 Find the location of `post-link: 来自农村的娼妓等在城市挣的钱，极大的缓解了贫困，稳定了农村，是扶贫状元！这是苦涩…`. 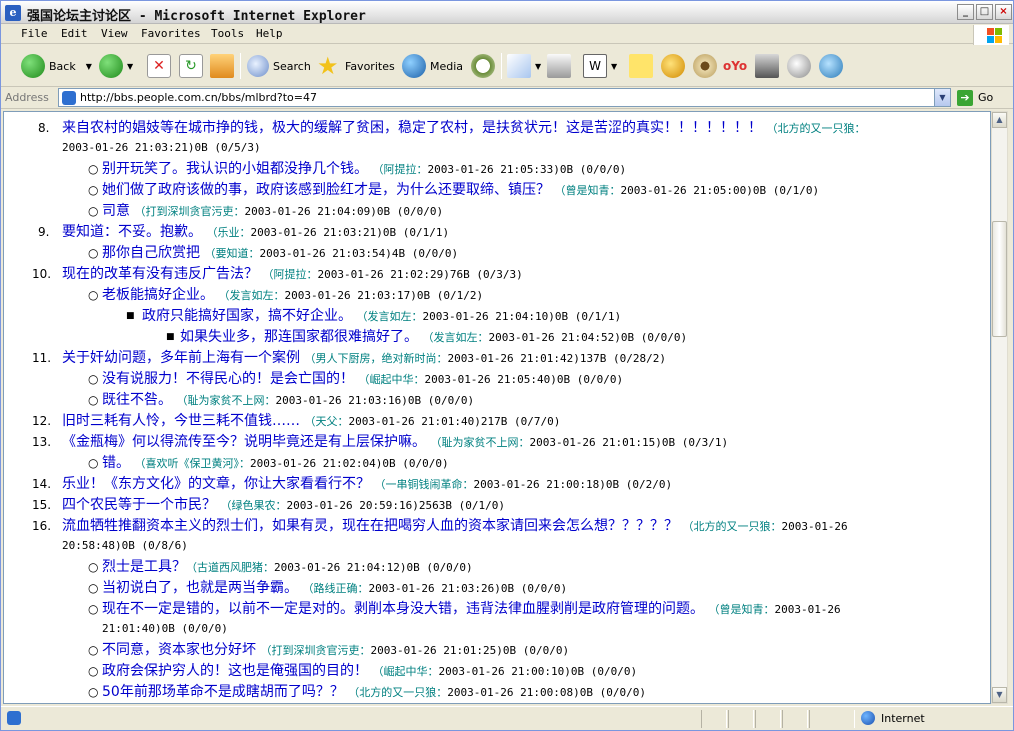

post-link: 来自农村的娼妓等在城市挣的钱，极大的缓解了贫困，稳定了农村，是扶贫状元！这是苦涩… is located at coordinates (412, 128).